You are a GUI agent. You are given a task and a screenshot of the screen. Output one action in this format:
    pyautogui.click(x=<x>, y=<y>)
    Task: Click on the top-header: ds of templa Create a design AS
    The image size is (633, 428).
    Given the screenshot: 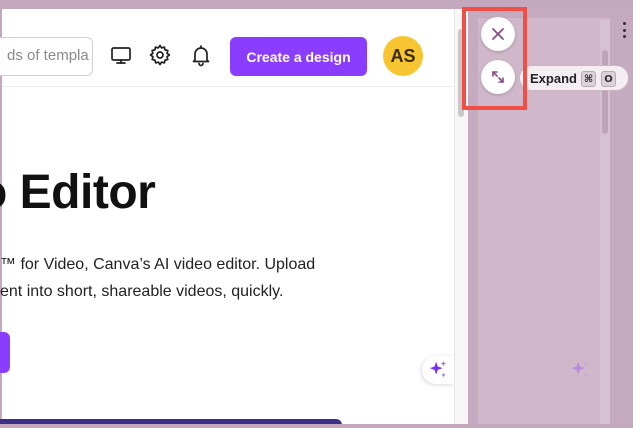 What is the action you would take?
    pyautogui.click(x=227, y=48)
    